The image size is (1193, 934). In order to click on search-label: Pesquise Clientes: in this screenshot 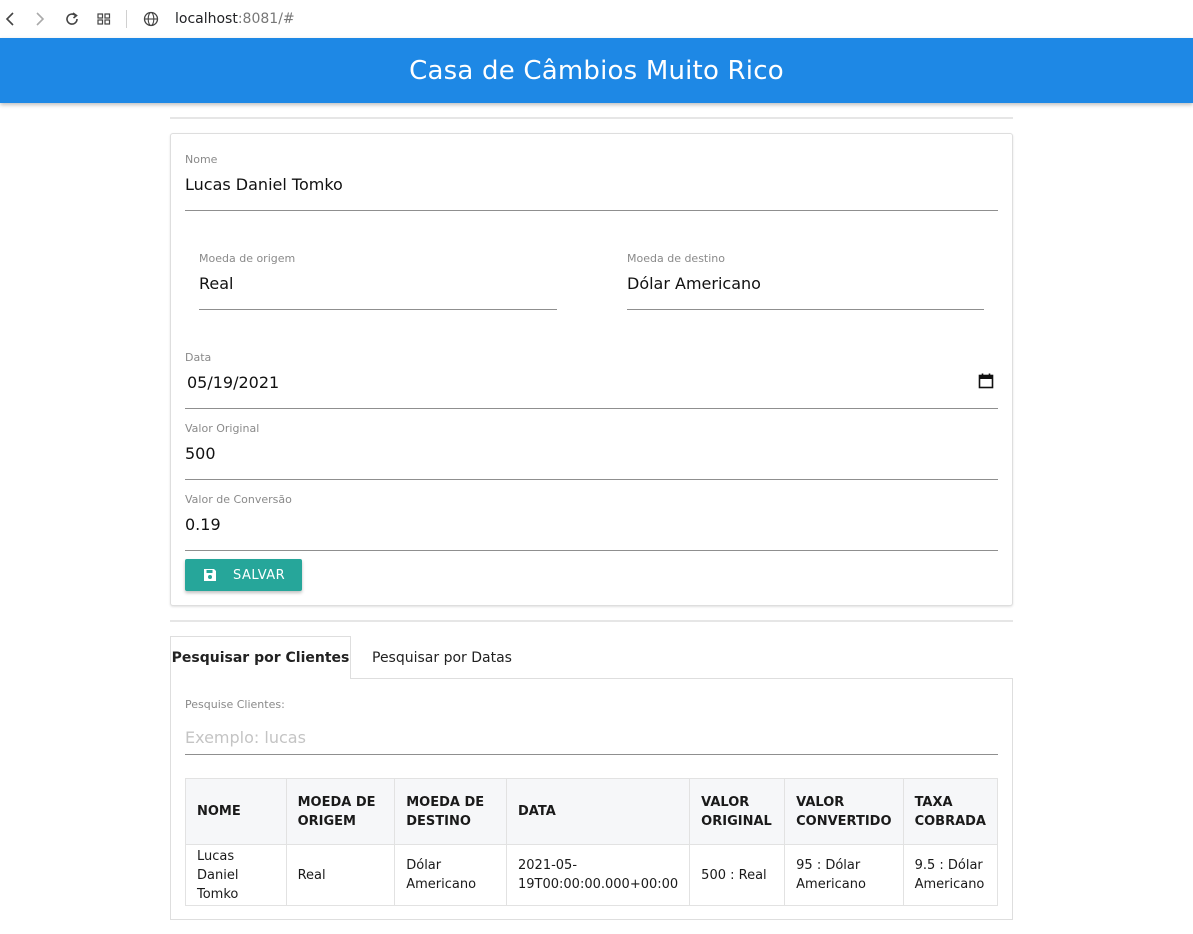, I will do `click(235, 704)`.